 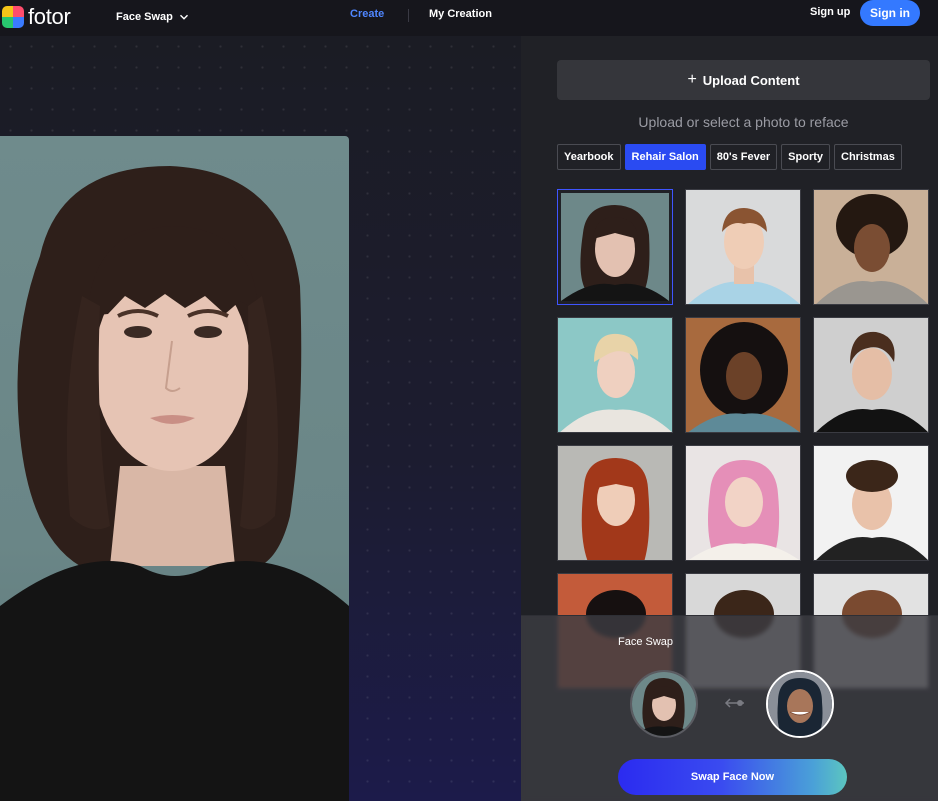 What do you see at coordinates (665, 157) in the screenshot?
I see `tab-rehair-salon: Rehair Salon` at bounding box center [665, 157].